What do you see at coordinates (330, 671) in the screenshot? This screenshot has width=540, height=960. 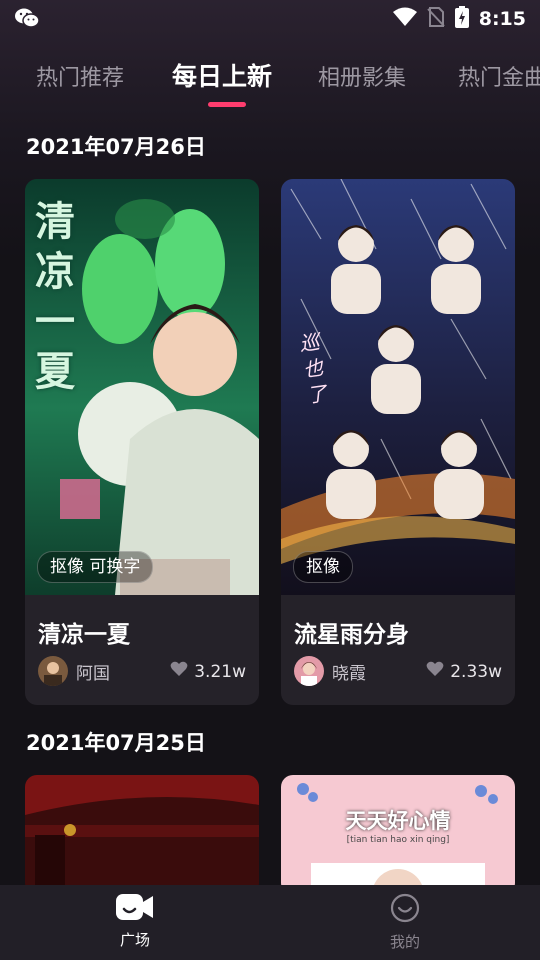 I see `card-author: 晓霞` at bounding box center [330, 671].